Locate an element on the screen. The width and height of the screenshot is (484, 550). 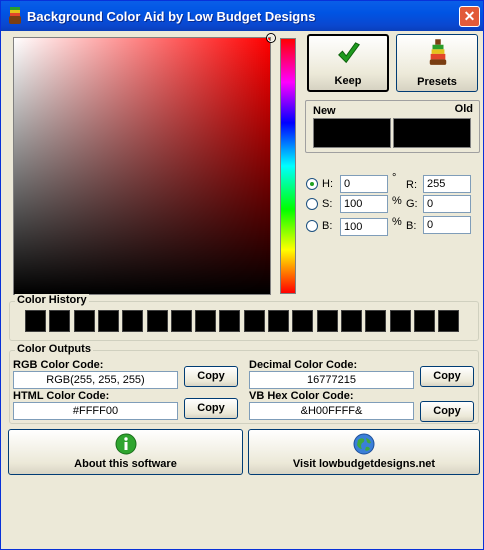
html-code-label: HTML Color Code: is located at coordinates (61, 396).